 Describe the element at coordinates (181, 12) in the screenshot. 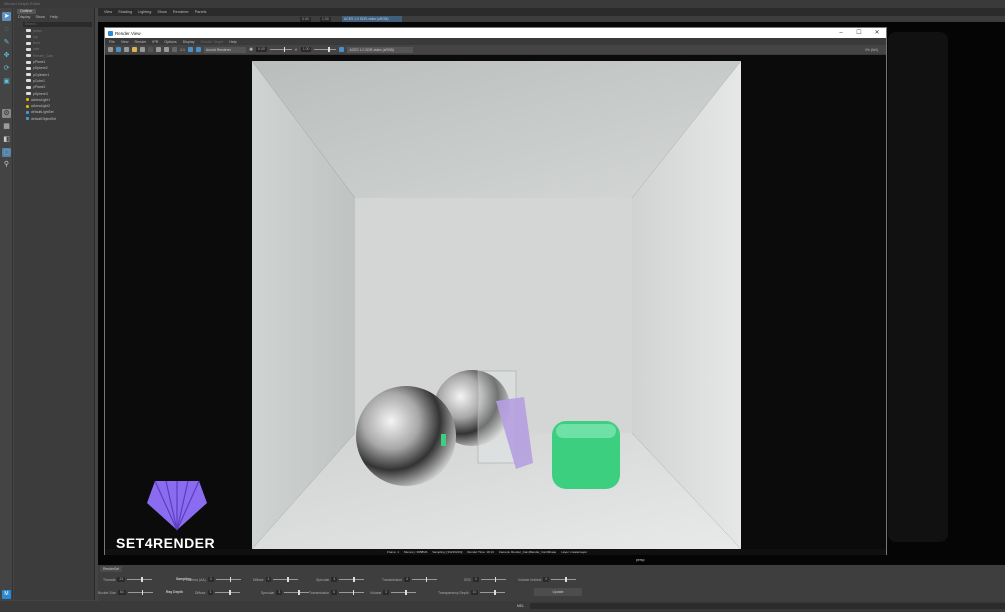

I see `viewport-menu-item: Renderer` at that location.